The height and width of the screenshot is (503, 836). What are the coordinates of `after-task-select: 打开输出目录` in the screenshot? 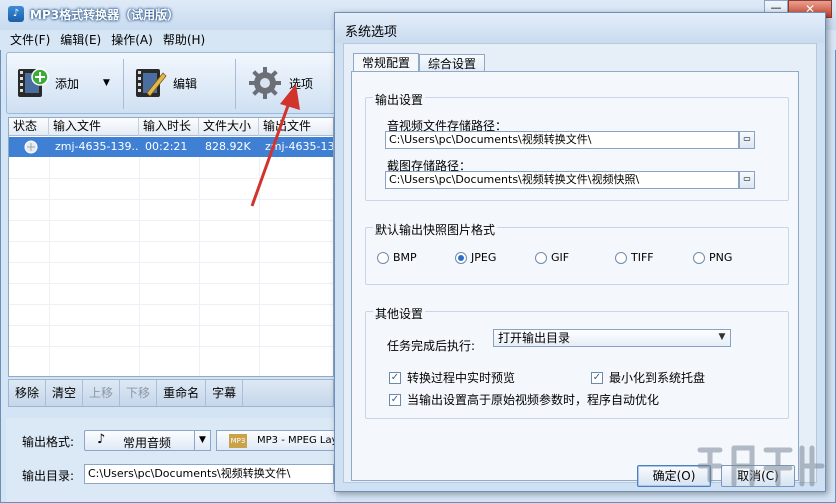 It's located at (612, 338).